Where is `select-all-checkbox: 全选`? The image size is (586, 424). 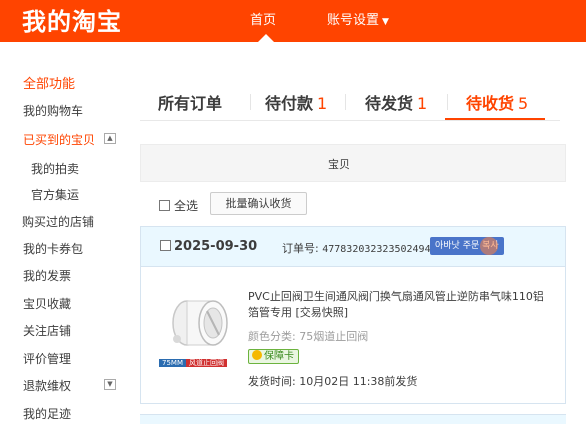
select-all-checkbox: 全选 is located at coordinates (178, 205).